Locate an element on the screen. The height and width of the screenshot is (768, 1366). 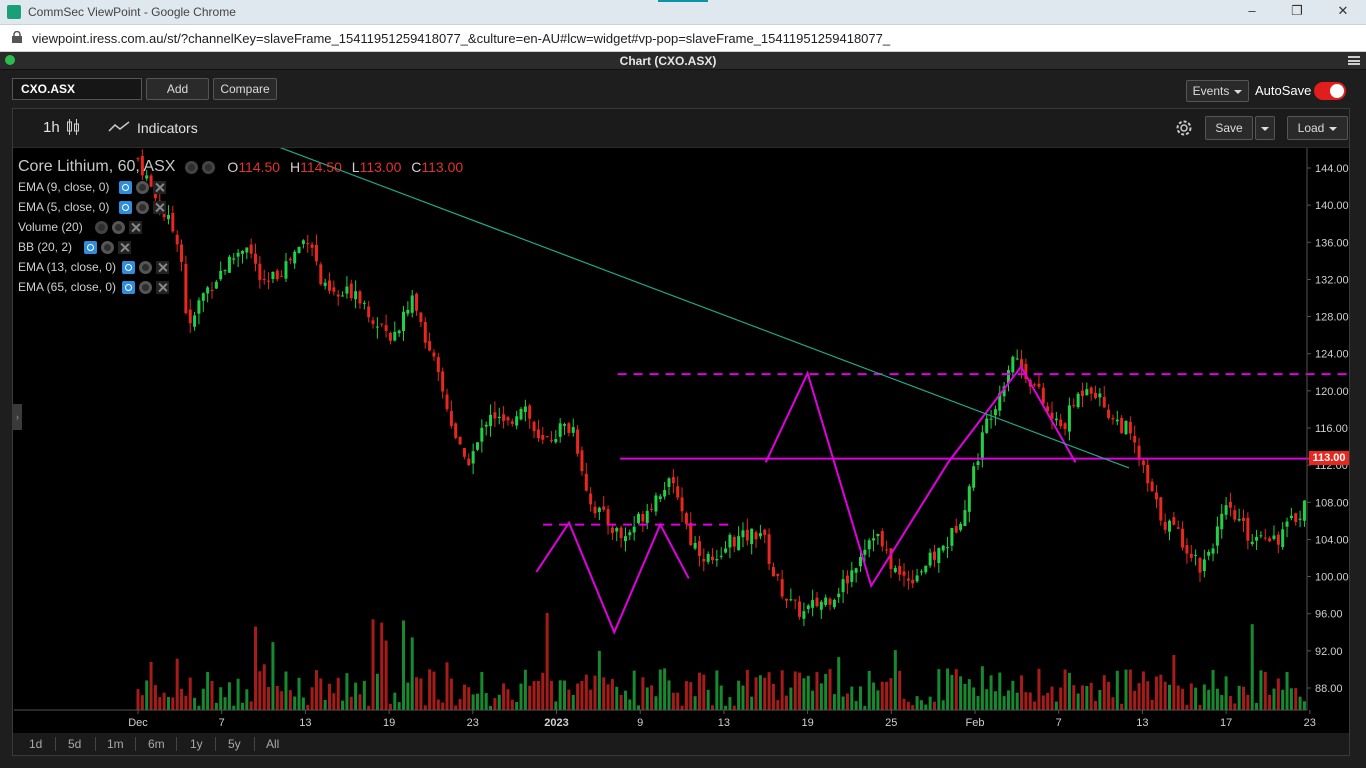
add-button: Add is located at coordinates (177, 89).